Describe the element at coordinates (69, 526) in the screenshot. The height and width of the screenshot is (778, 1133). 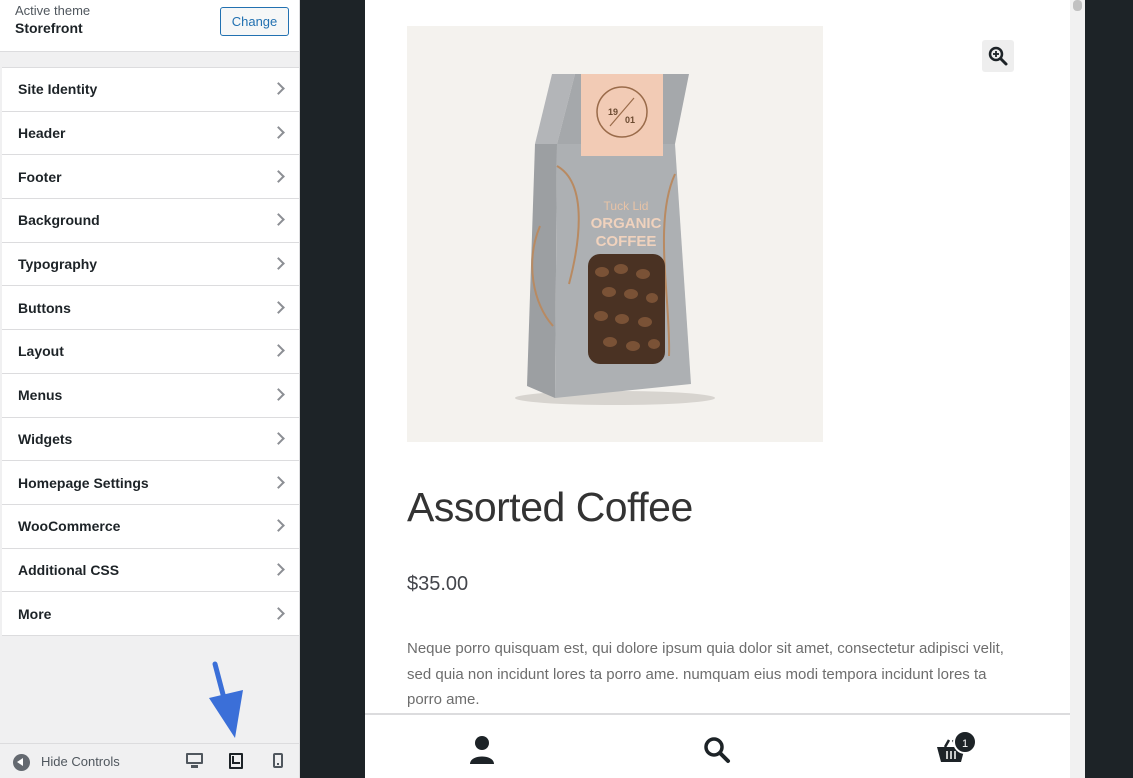
I see `menu-item-label: WooCommerce` at that location.